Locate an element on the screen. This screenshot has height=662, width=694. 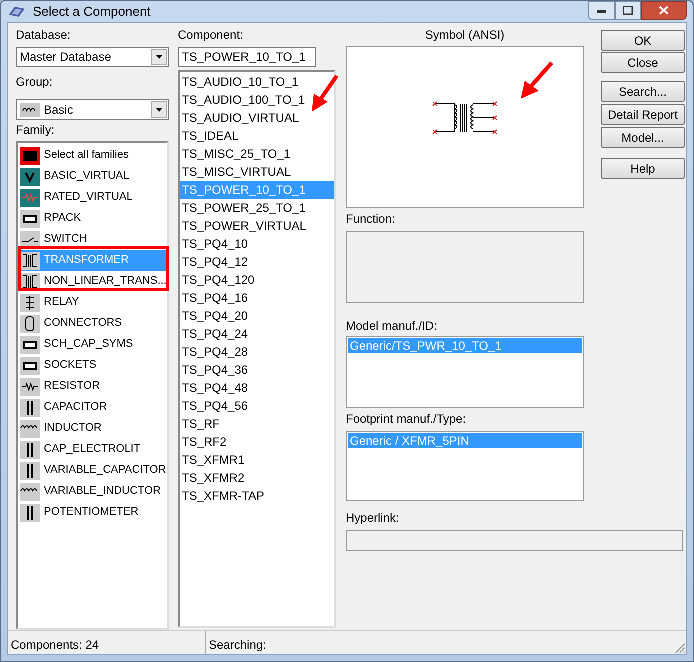
field-label: Family: is located at coordinates (36, 130).